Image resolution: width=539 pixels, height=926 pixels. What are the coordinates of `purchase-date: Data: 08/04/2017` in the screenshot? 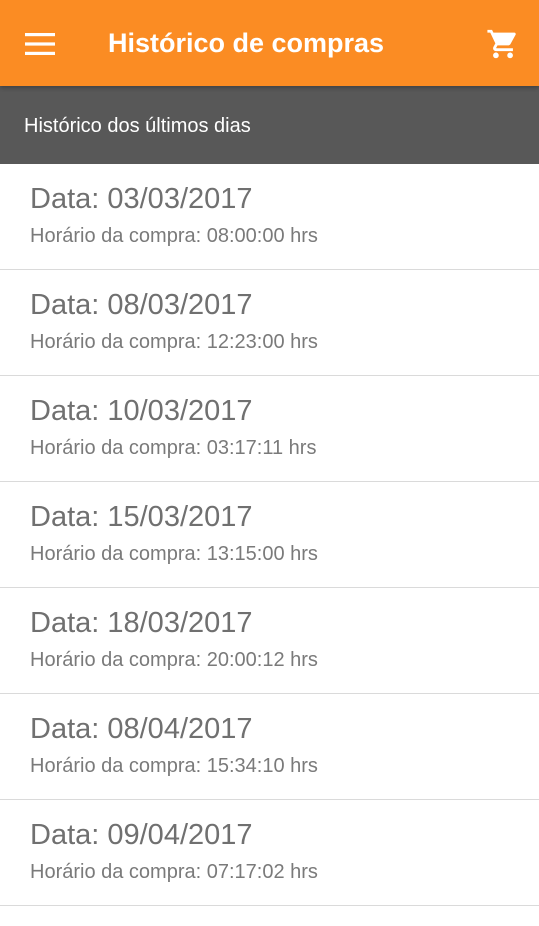 It's located at (141, 729).